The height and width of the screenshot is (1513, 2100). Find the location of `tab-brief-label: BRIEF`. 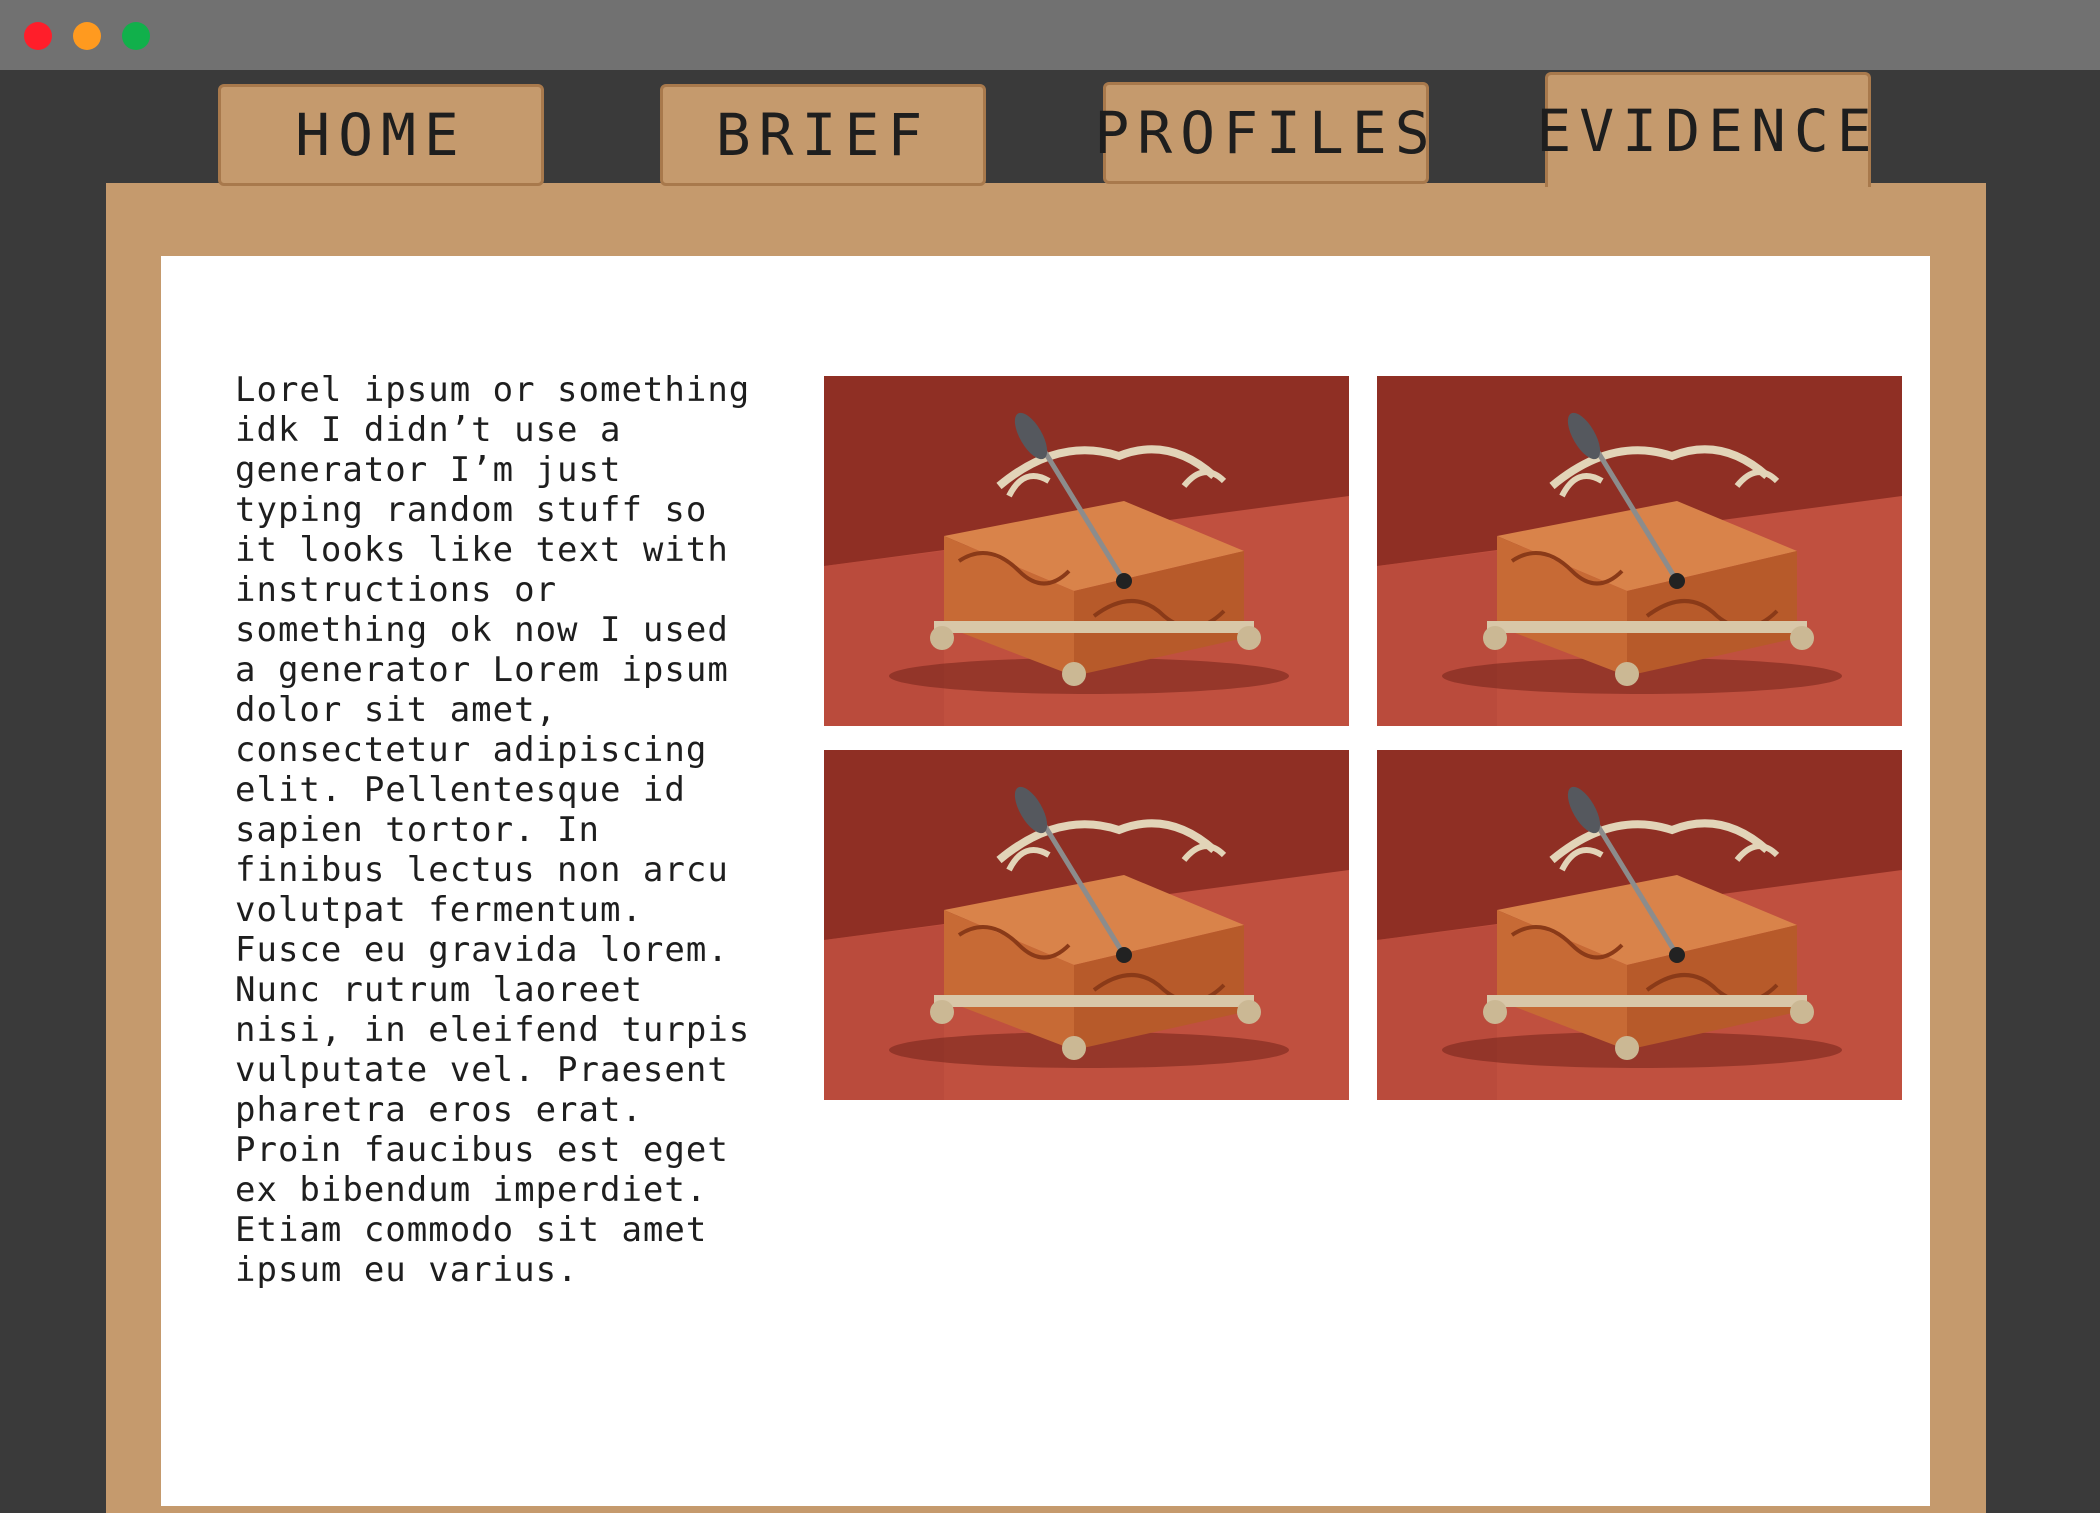

tab-brief-label: BRIEF is located at coordinates (823, 135).